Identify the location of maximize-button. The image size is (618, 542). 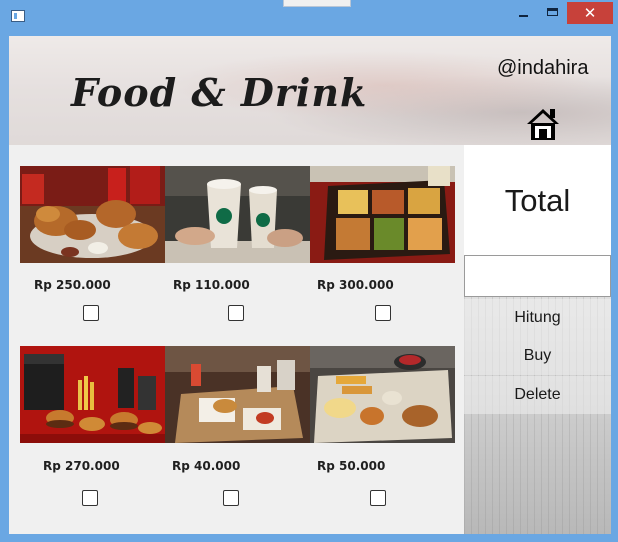
(553, 13).